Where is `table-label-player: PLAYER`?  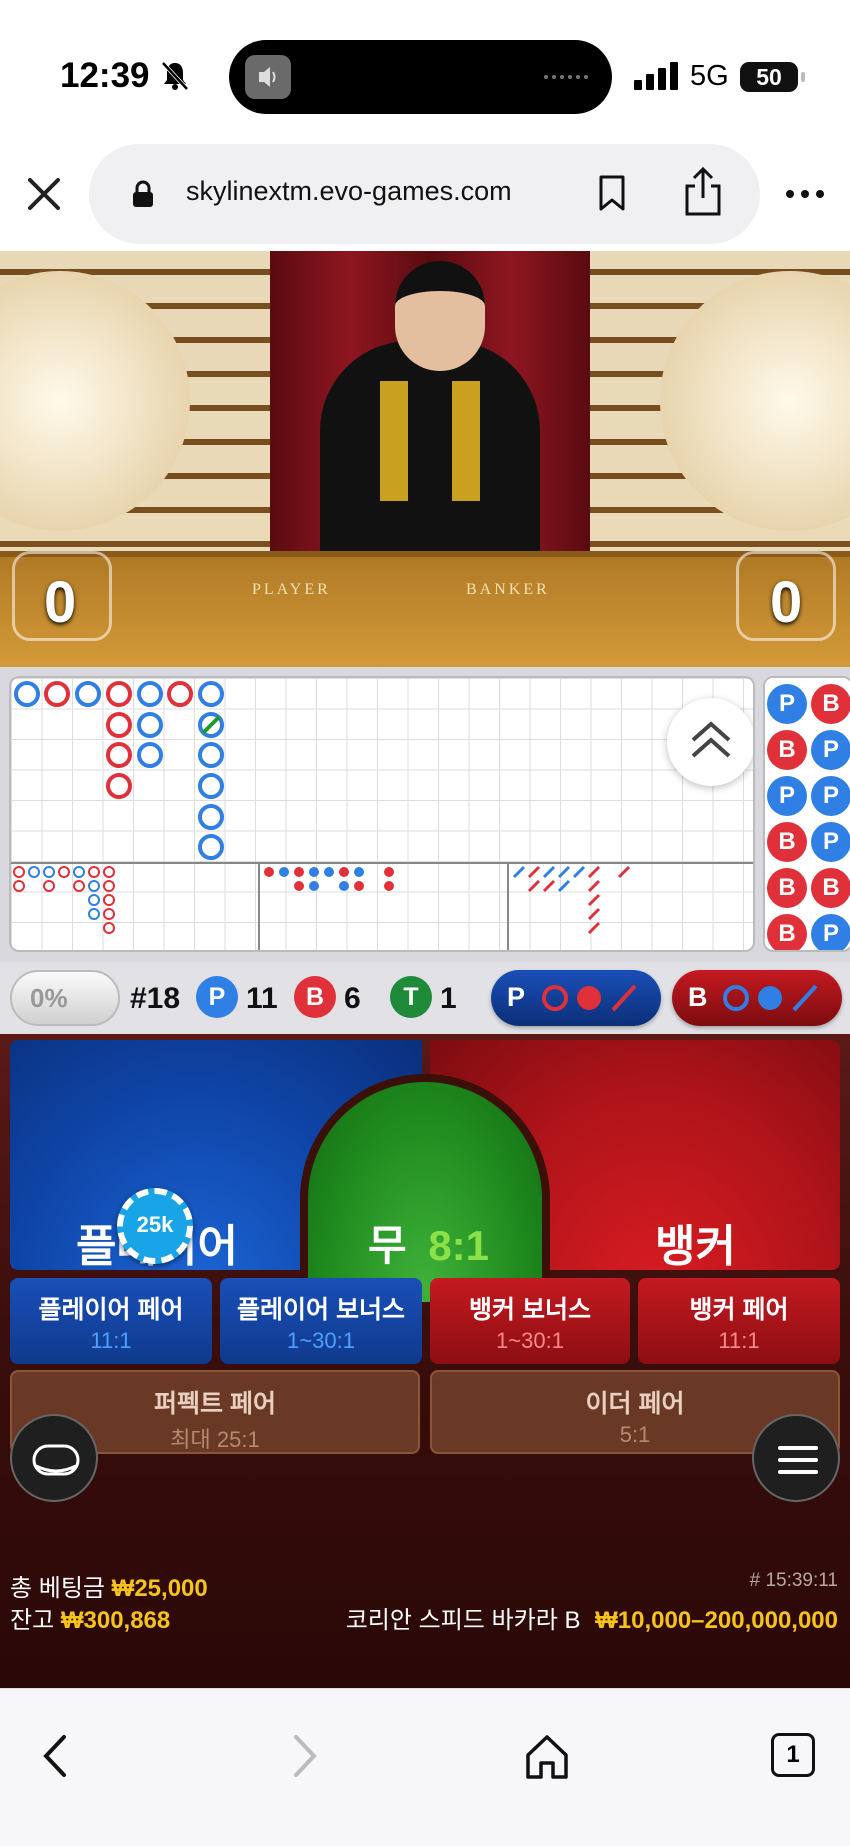 table-label-player: PLAYER is located at coordinates (291, 589).